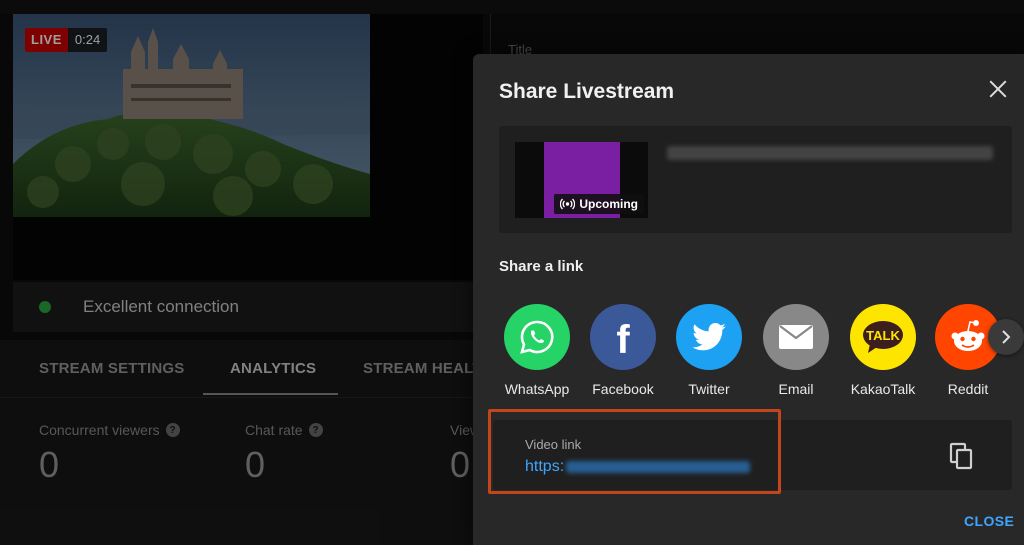  What do you see at coordinates (755, 179) in the screenshot?
I see `stream-preview-card: Upcoming` at bounding box center [755, 179].